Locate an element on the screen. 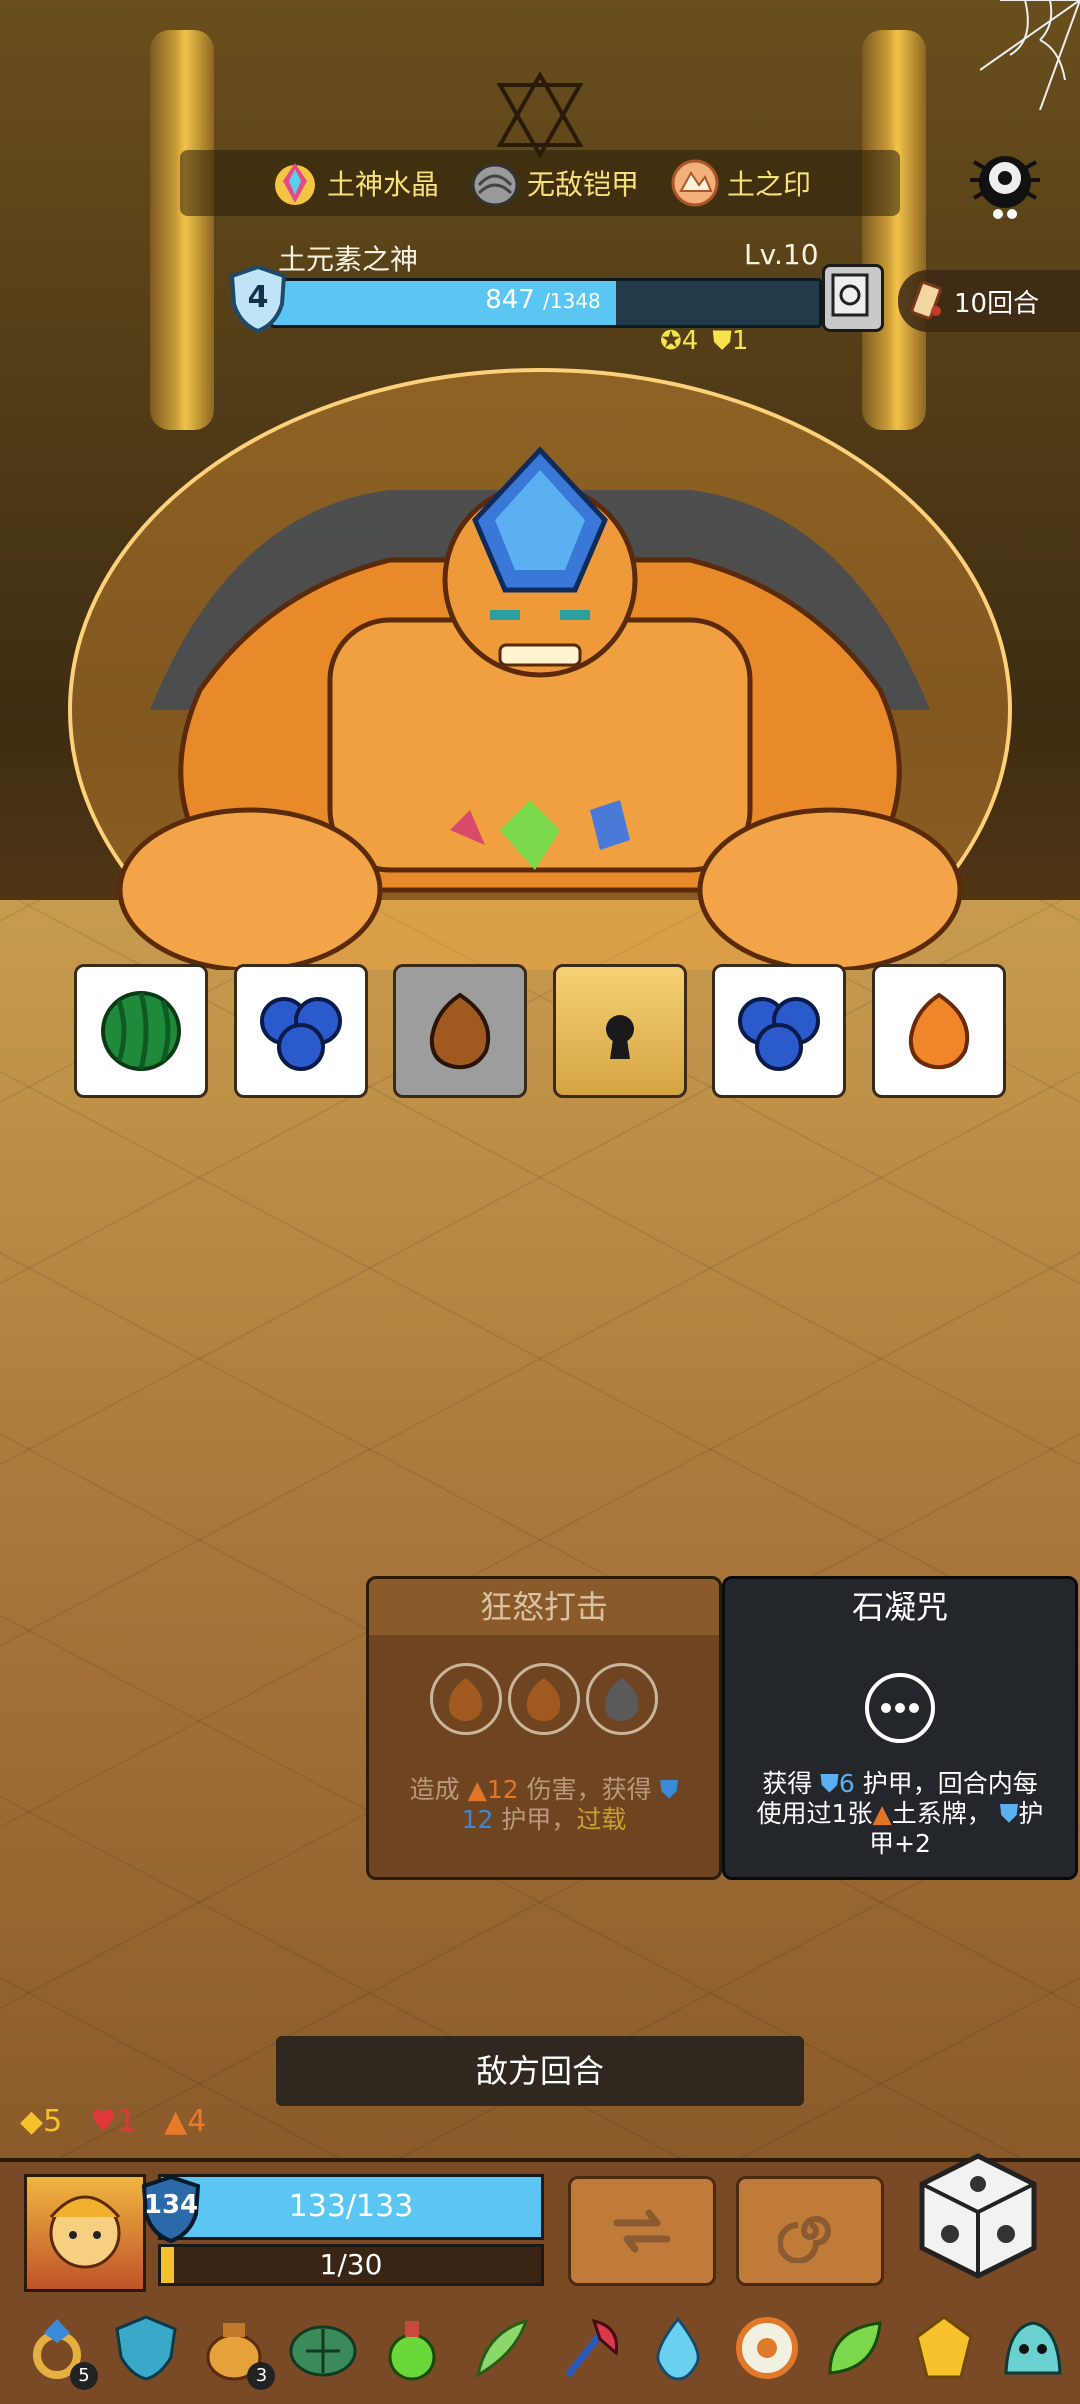 This screenshot has width=1080, height=2404. desc-text: 甲+2 is located at coordinates (900, 1843).